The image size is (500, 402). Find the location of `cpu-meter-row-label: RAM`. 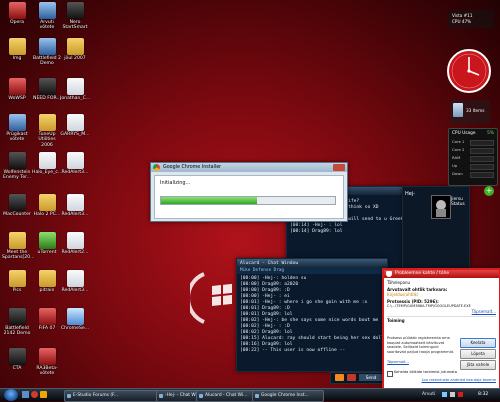

cpu-meter-row-label: RAM is located at coordinates (456, 157).